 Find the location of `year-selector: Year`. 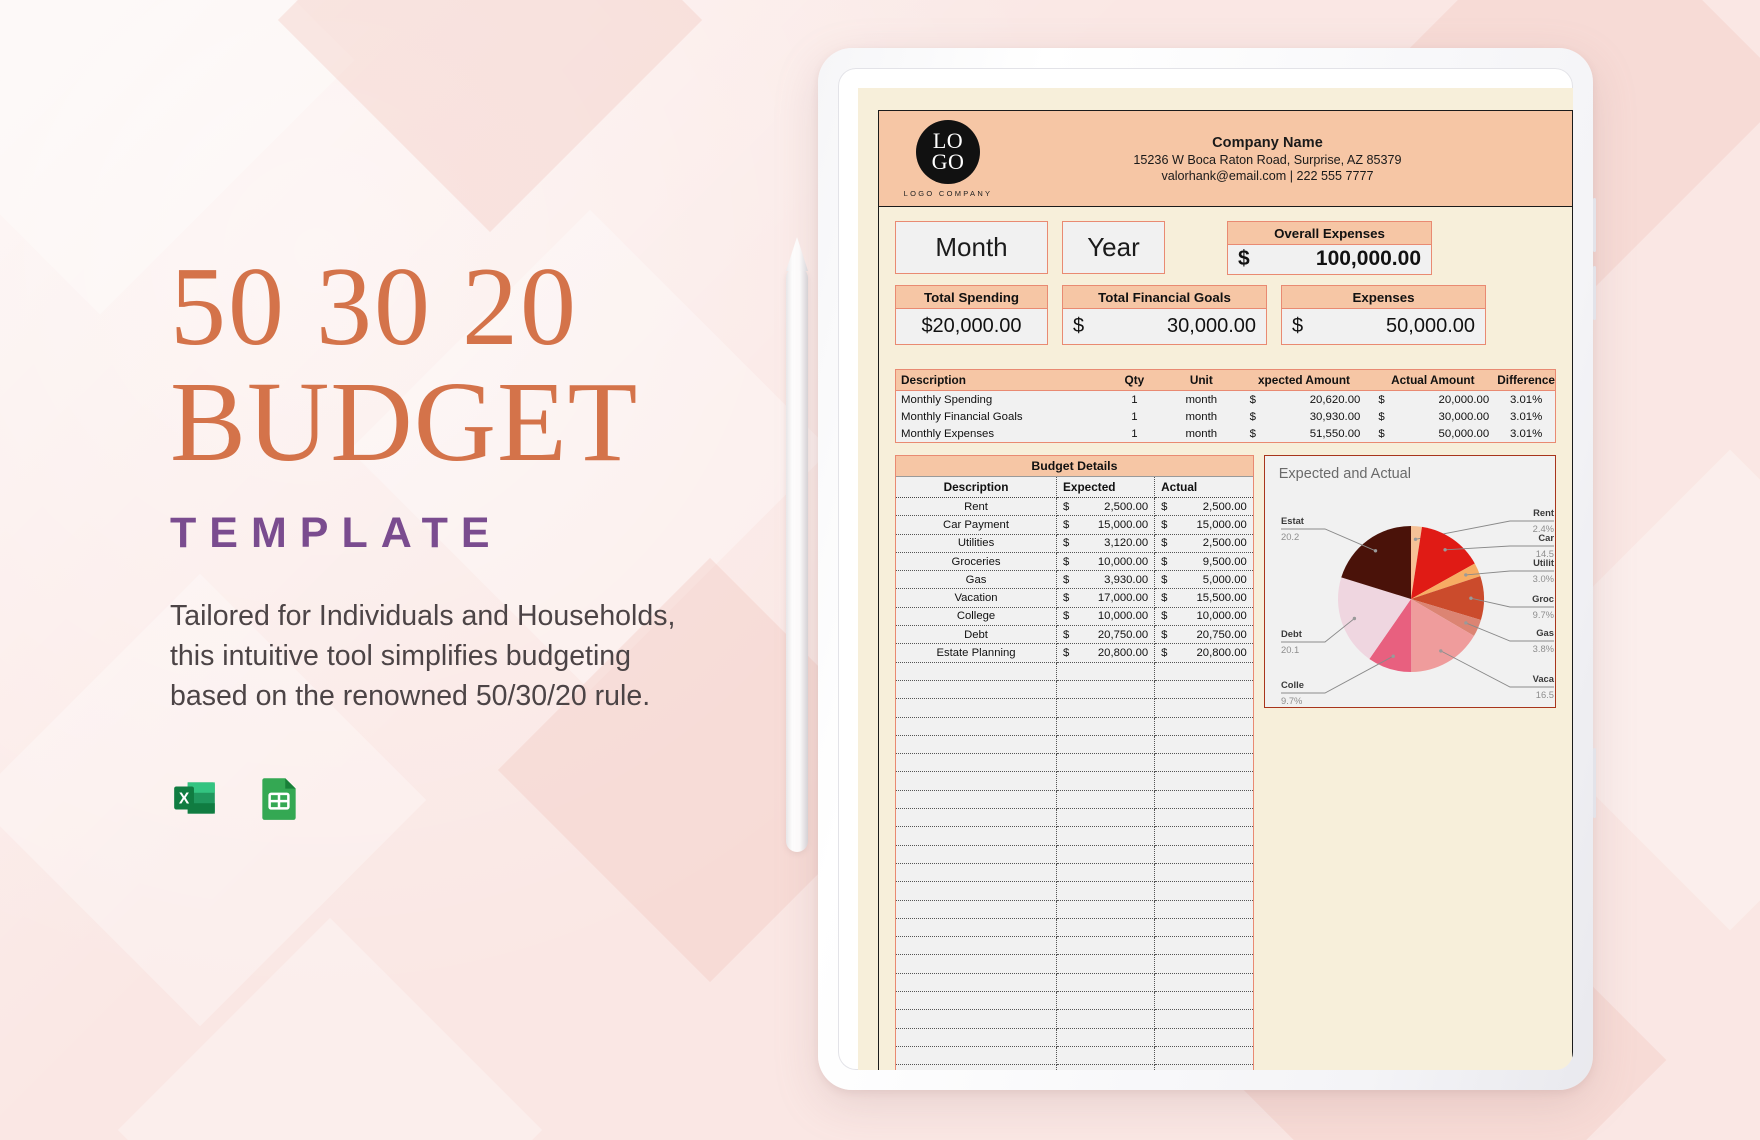

year-selector: Year is located at coordinates (1113, 247).